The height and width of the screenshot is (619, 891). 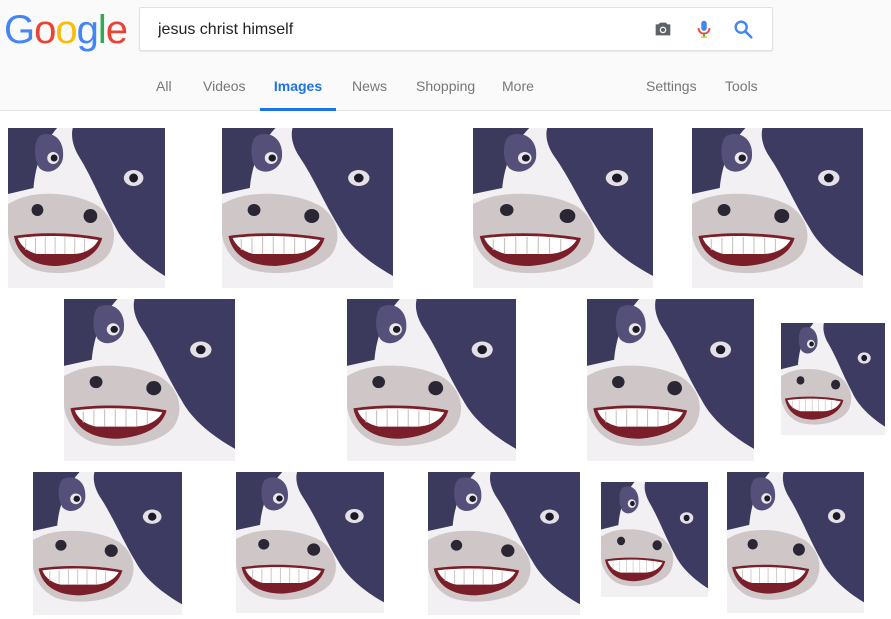 I want to click on search-icon, so click(x=743, y=29).